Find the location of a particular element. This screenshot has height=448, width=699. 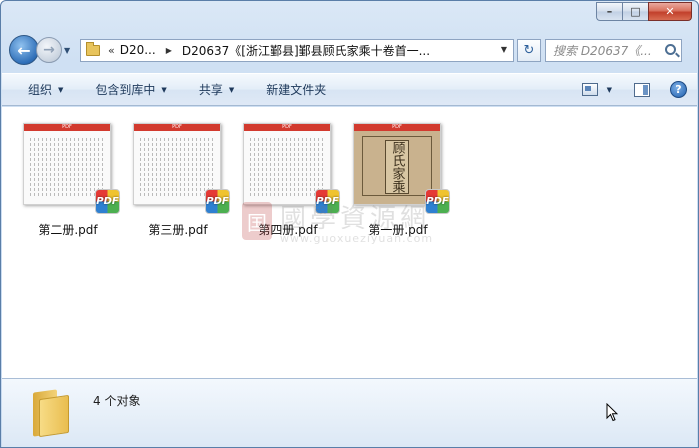

item-count: 4 个对象 is located at coordinates (117, 401).